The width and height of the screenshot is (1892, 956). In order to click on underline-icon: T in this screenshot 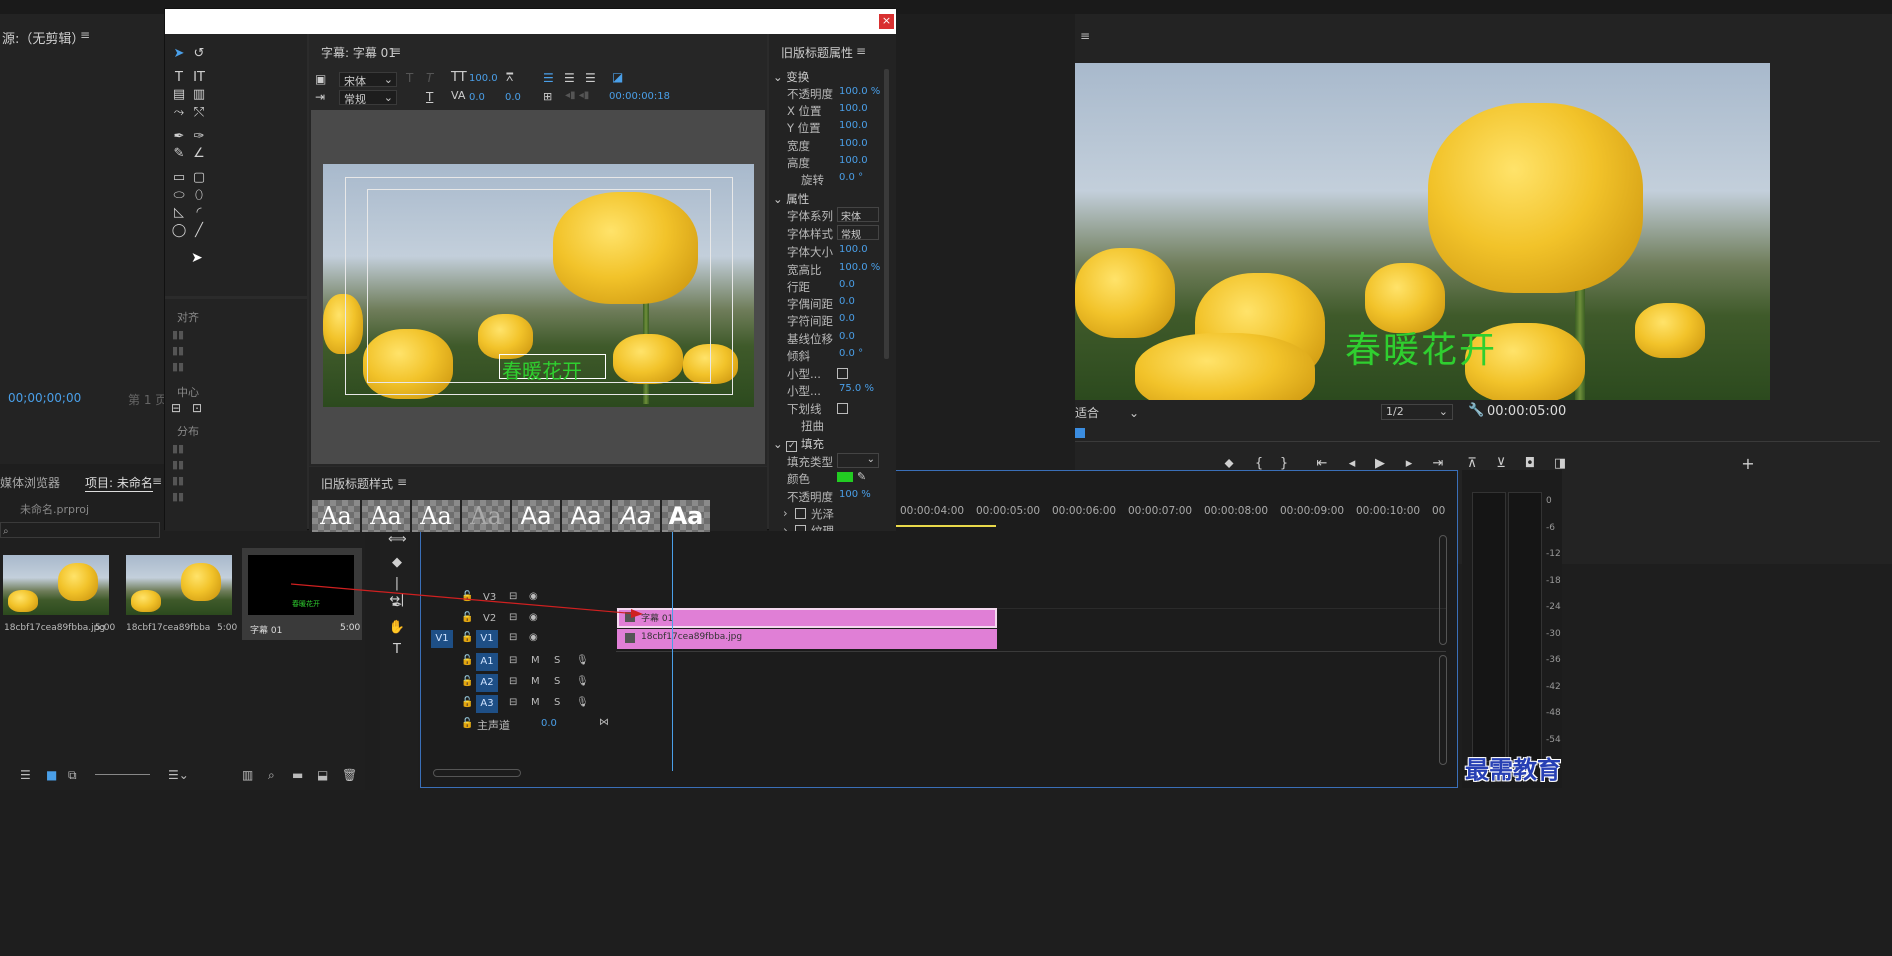, I will do `click(429, 97)`.